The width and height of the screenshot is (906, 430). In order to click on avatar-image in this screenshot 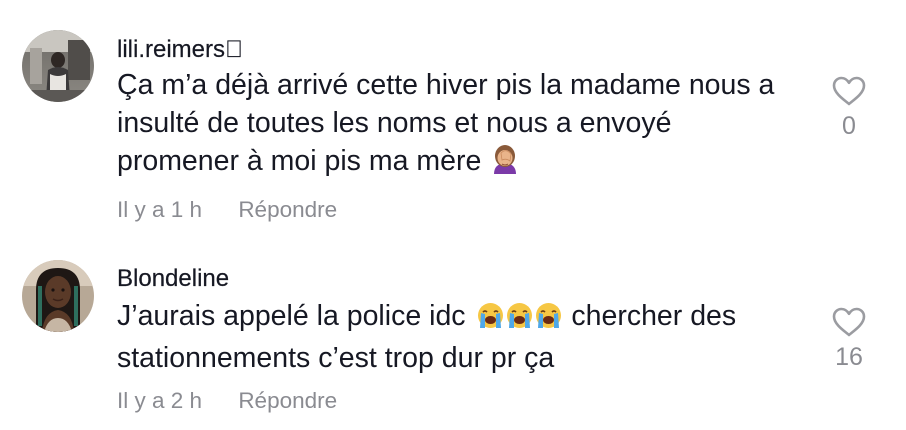, I will do `click(58, 296)`.